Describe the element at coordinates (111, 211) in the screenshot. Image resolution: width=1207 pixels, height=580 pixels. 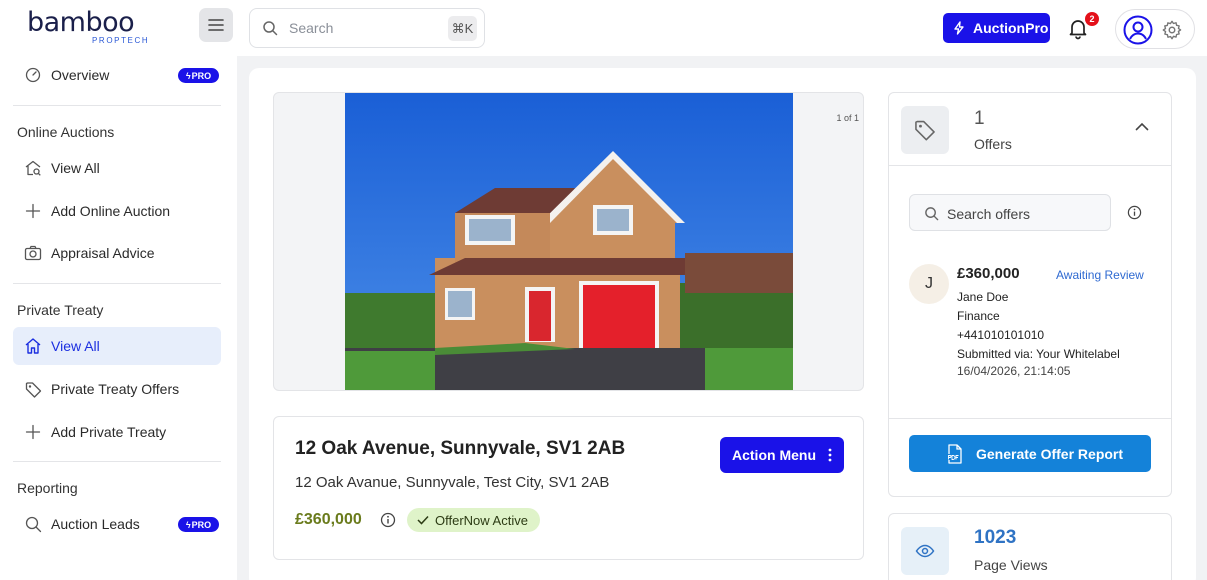
I see `sidebar-item-label: Add Online Auction` at that location.